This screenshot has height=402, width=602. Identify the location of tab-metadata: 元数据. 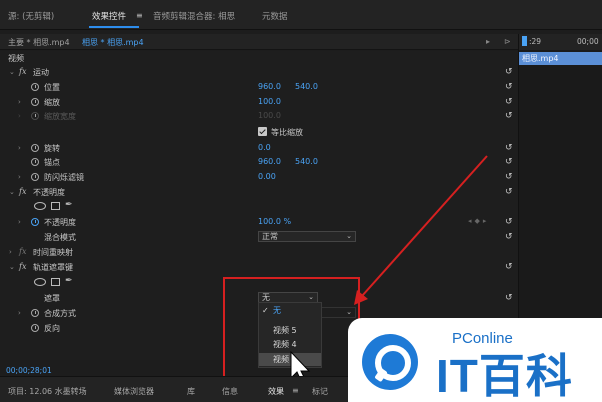
(275, 16).